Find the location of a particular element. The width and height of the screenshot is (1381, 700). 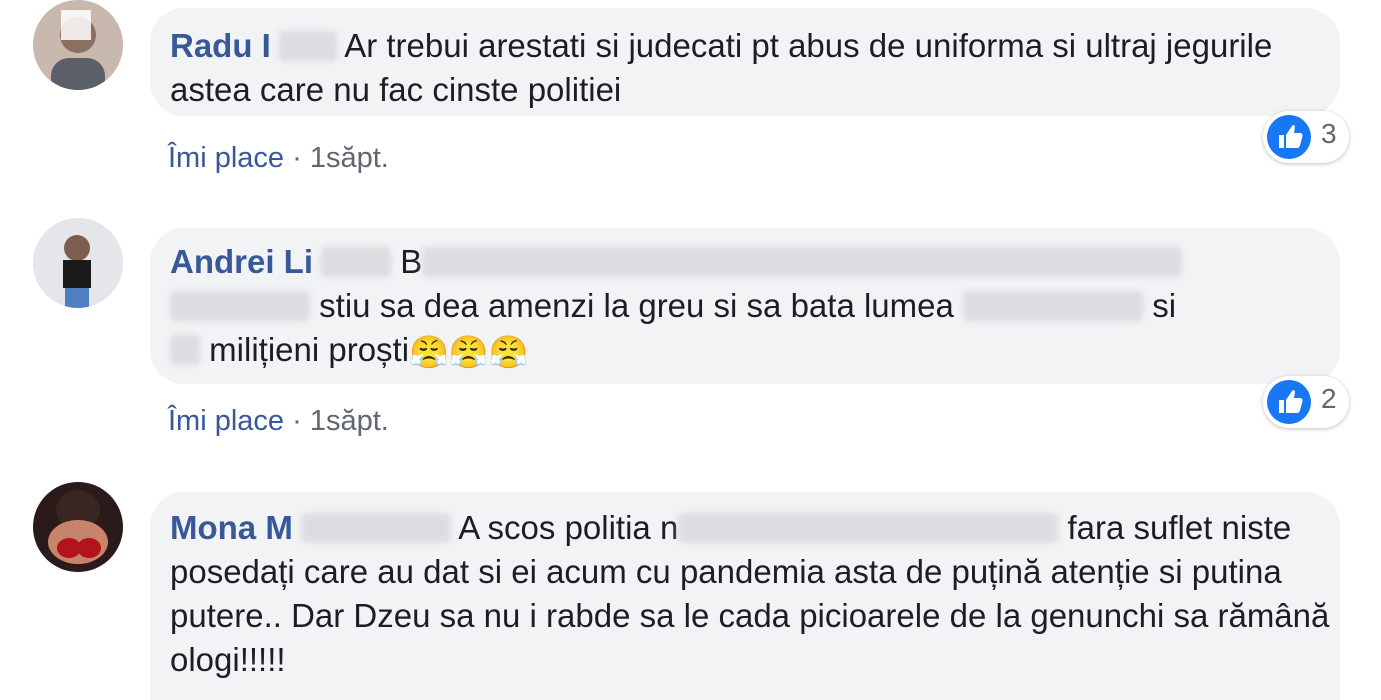

reaction-count: 3 is located at coordinates (1329, 133).